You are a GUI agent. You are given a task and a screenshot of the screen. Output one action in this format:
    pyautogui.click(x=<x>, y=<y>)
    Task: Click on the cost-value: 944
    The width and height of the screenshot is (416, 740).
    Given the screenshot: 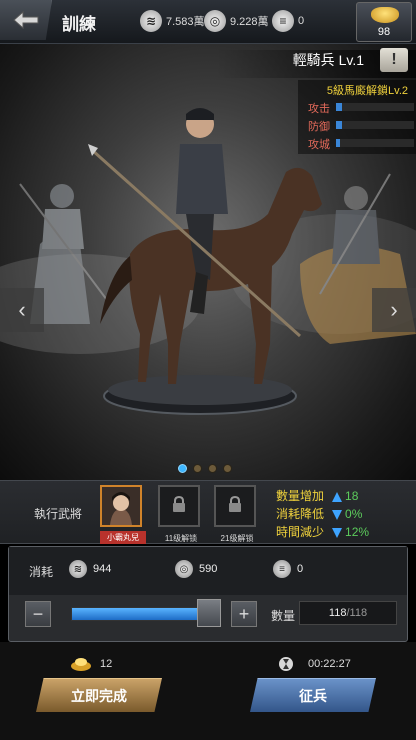 What is the action you would take?
    pyautogui.click(x=102, y=569)
    